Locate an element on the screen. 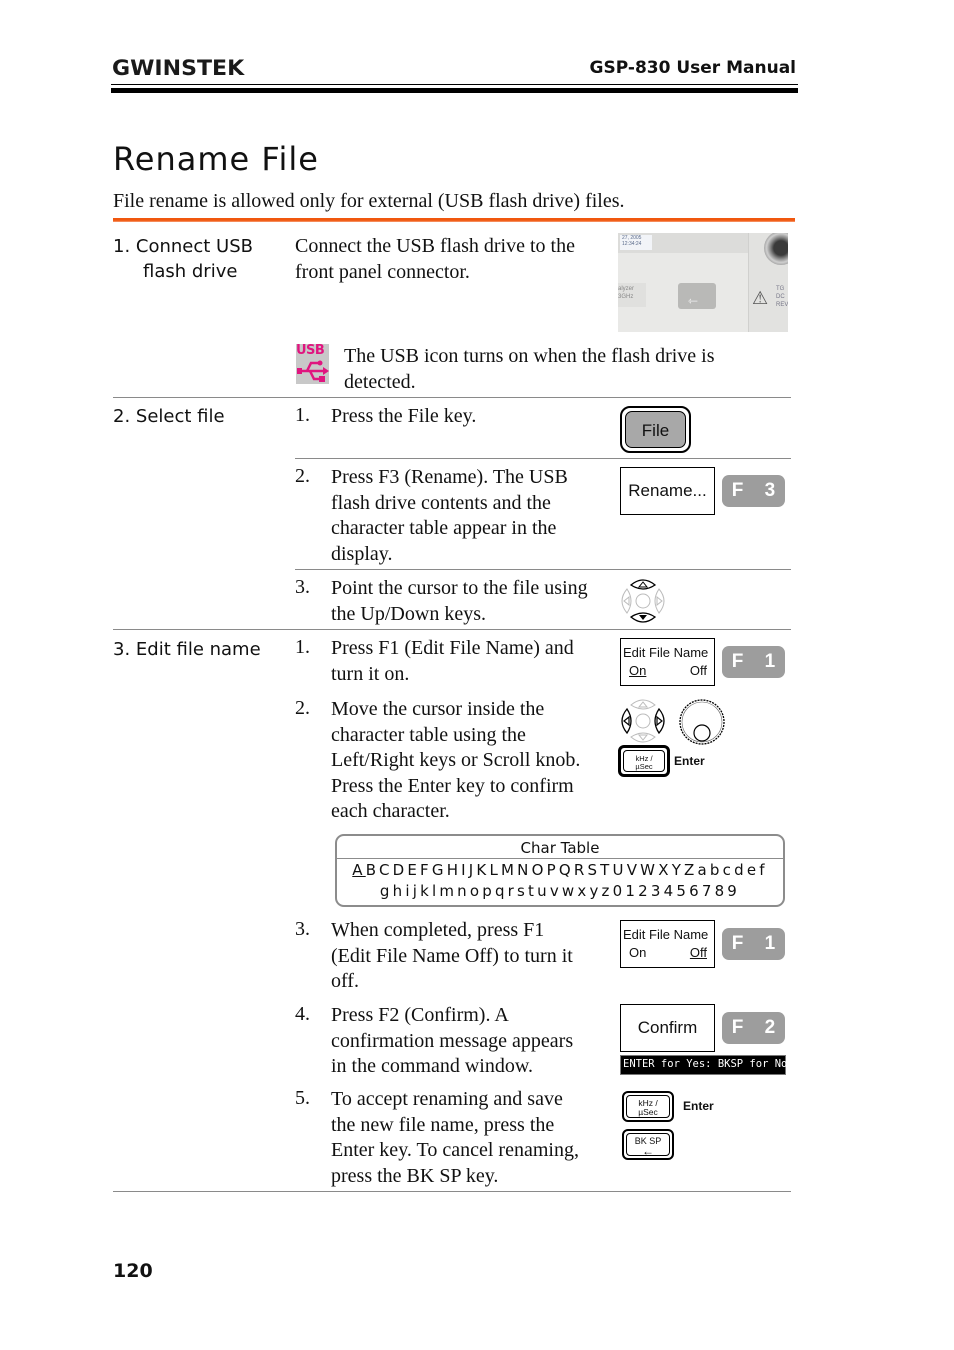 The width and height of the screenshot is (954, 1350). char-cursor: A is located at coordinates (358, 870).